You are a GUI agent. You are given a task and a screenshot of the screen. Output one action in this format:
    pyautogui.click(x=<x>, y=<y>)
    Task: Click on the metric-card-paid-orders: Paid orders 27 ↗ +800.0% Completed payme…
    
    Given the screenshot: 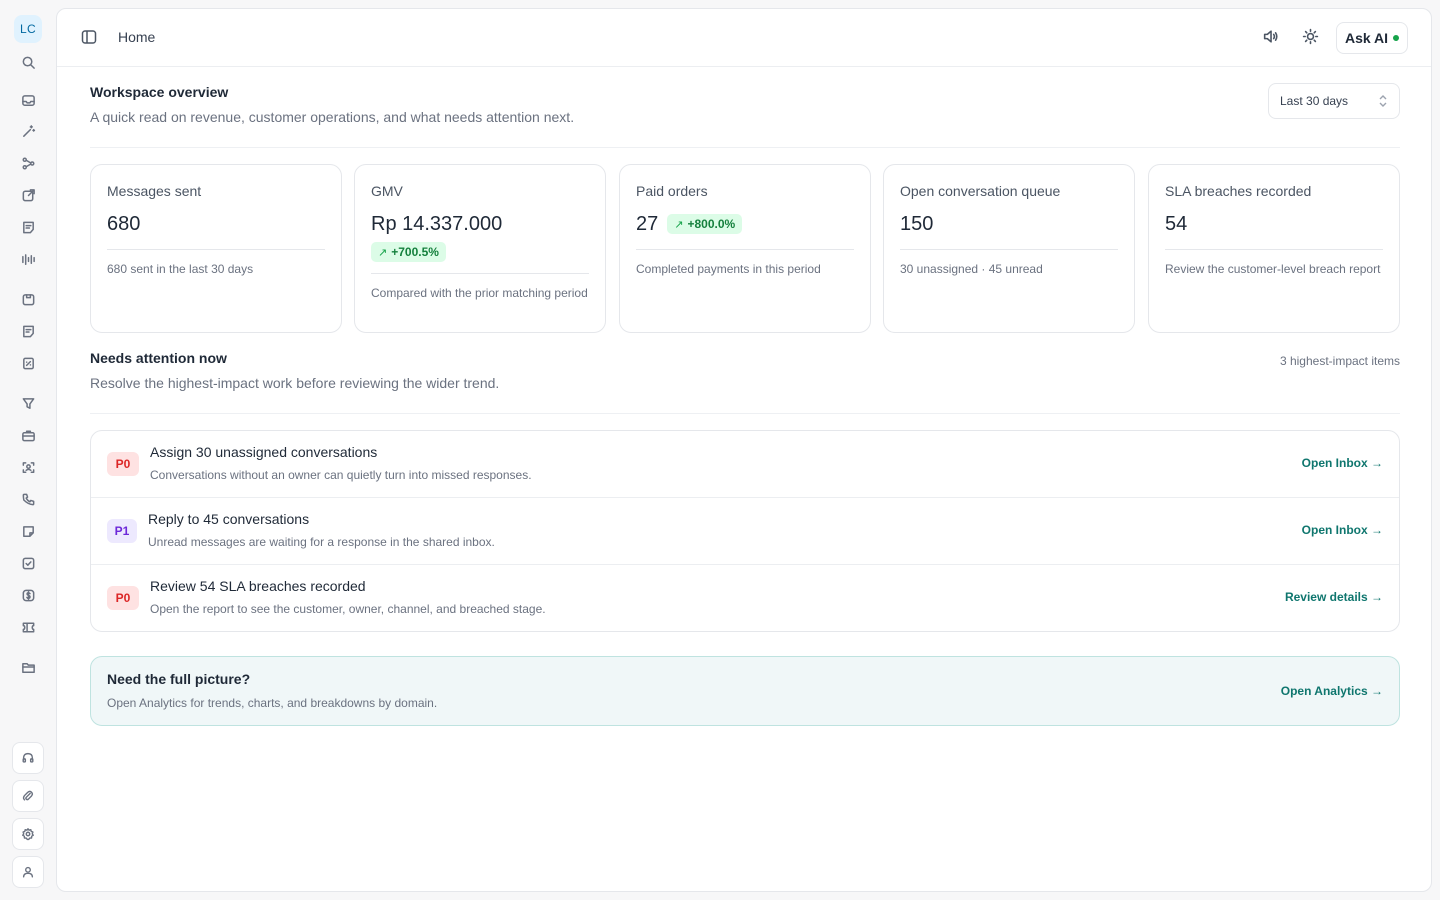 What is the action you would take?
    pyautogui.click(x=745, y=248)
    